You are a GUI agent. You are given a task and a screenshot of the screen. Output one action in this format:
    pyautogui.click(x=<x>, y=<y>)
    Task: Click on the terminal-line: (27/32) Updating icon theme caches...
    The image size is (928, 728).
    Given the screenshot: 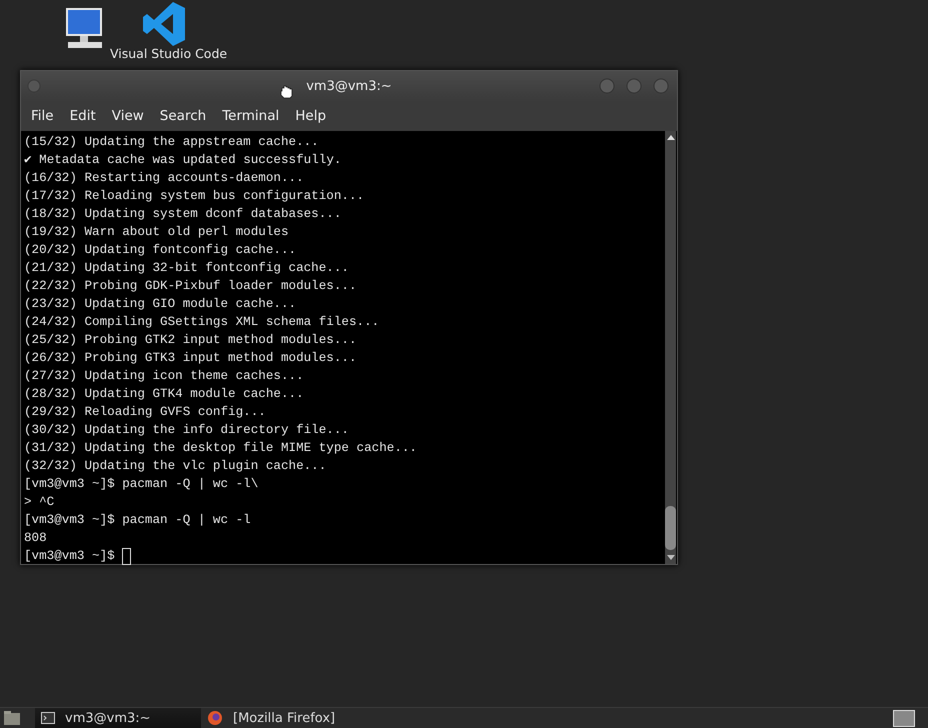 What is the action you would take?
    pyautogui.click(x=164, y=376)
    